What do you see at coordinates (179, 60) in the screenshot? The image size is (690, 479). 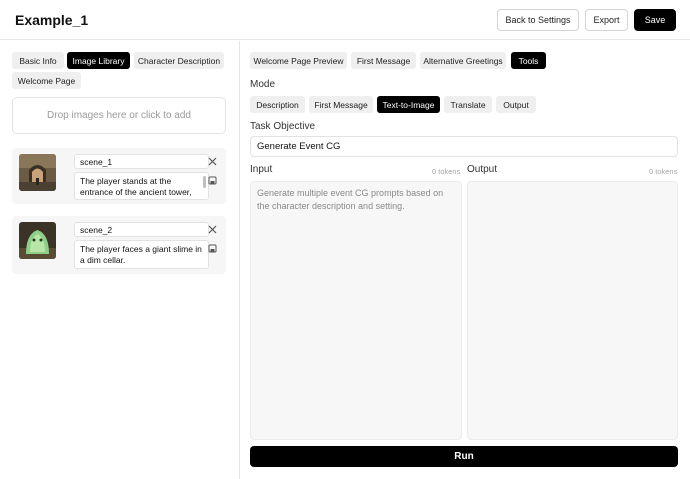 I see `tab-character-description: Character Description` at bounding box center [179, 60].